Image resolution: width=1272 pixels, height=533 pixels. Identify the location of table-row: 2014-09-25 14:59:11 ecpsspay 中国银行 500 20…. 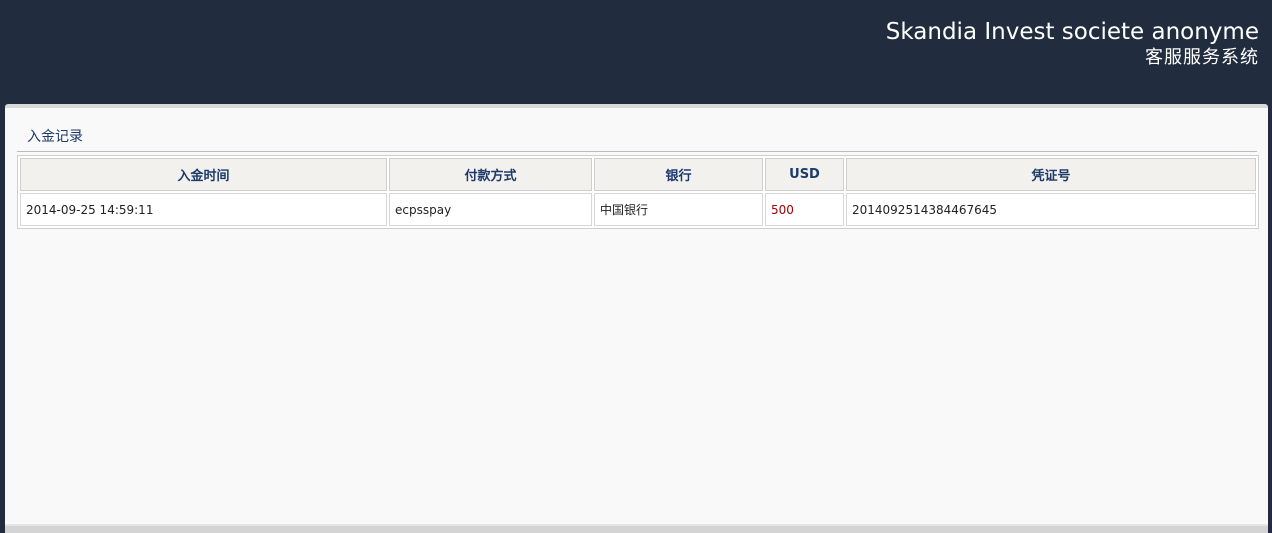
(638, 209).